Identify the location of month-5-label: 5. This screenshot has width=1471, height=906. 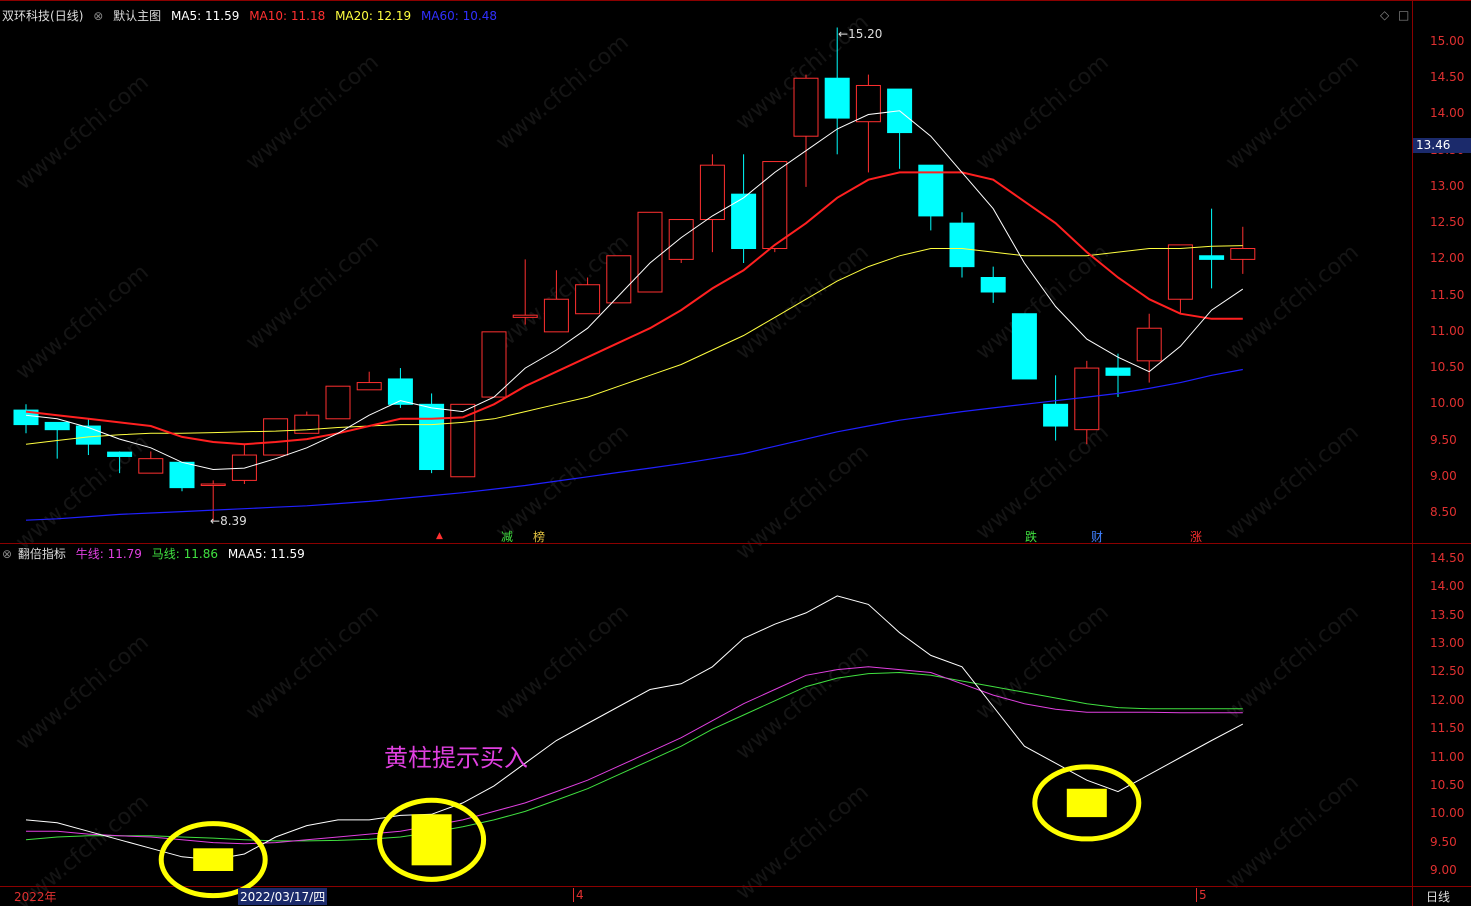
(1201, 895).